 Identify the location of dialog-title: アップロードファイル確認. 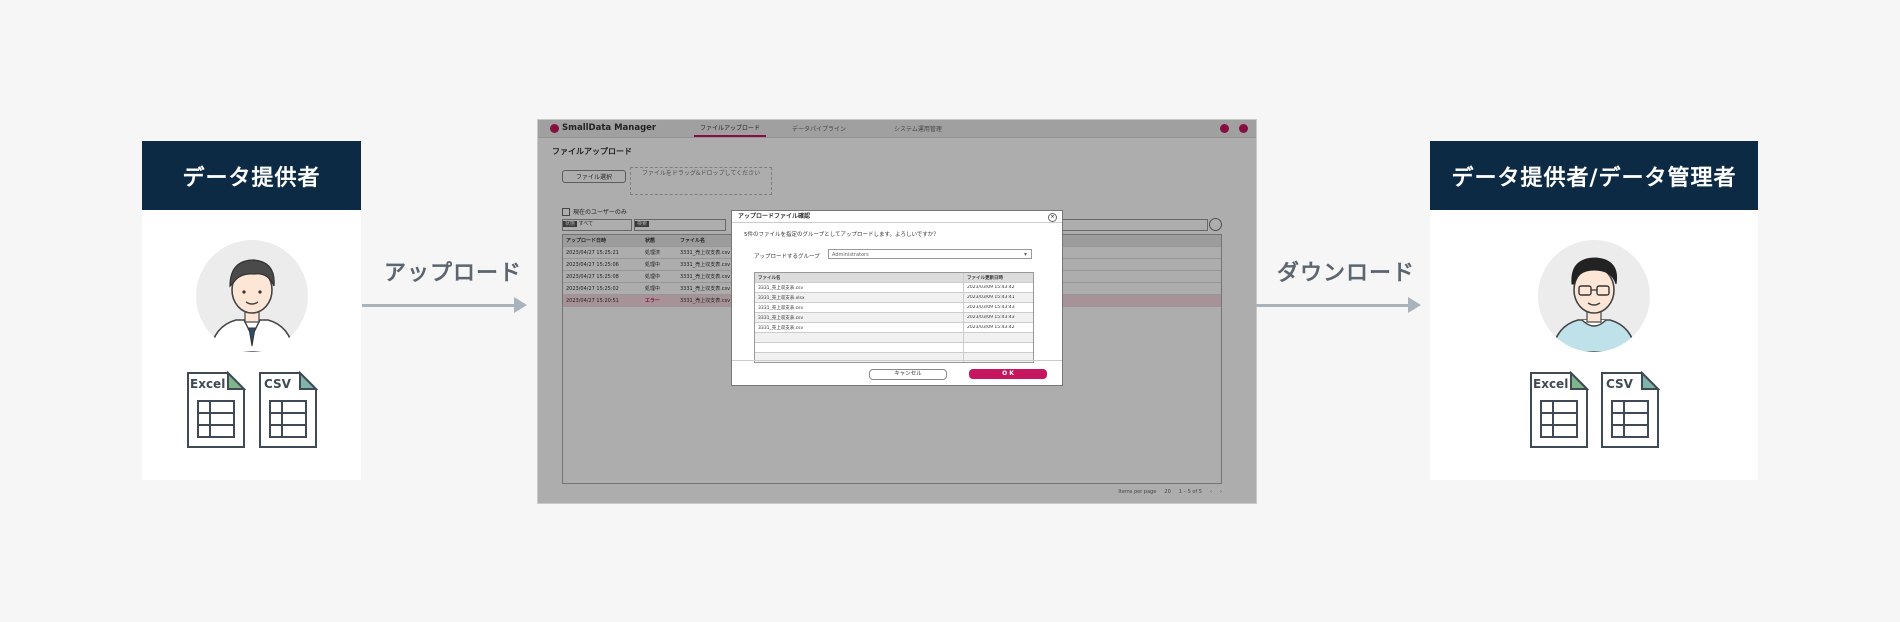
(774, 216).